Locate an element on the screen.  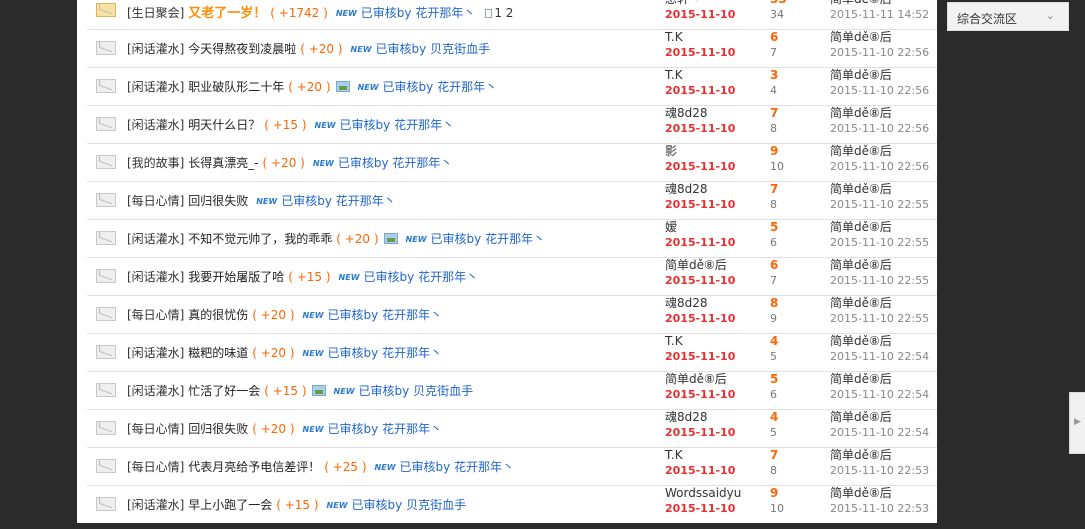
forum-select-dropdown: 综合交流区 ⌄ is located at coordinates (1008, 16).